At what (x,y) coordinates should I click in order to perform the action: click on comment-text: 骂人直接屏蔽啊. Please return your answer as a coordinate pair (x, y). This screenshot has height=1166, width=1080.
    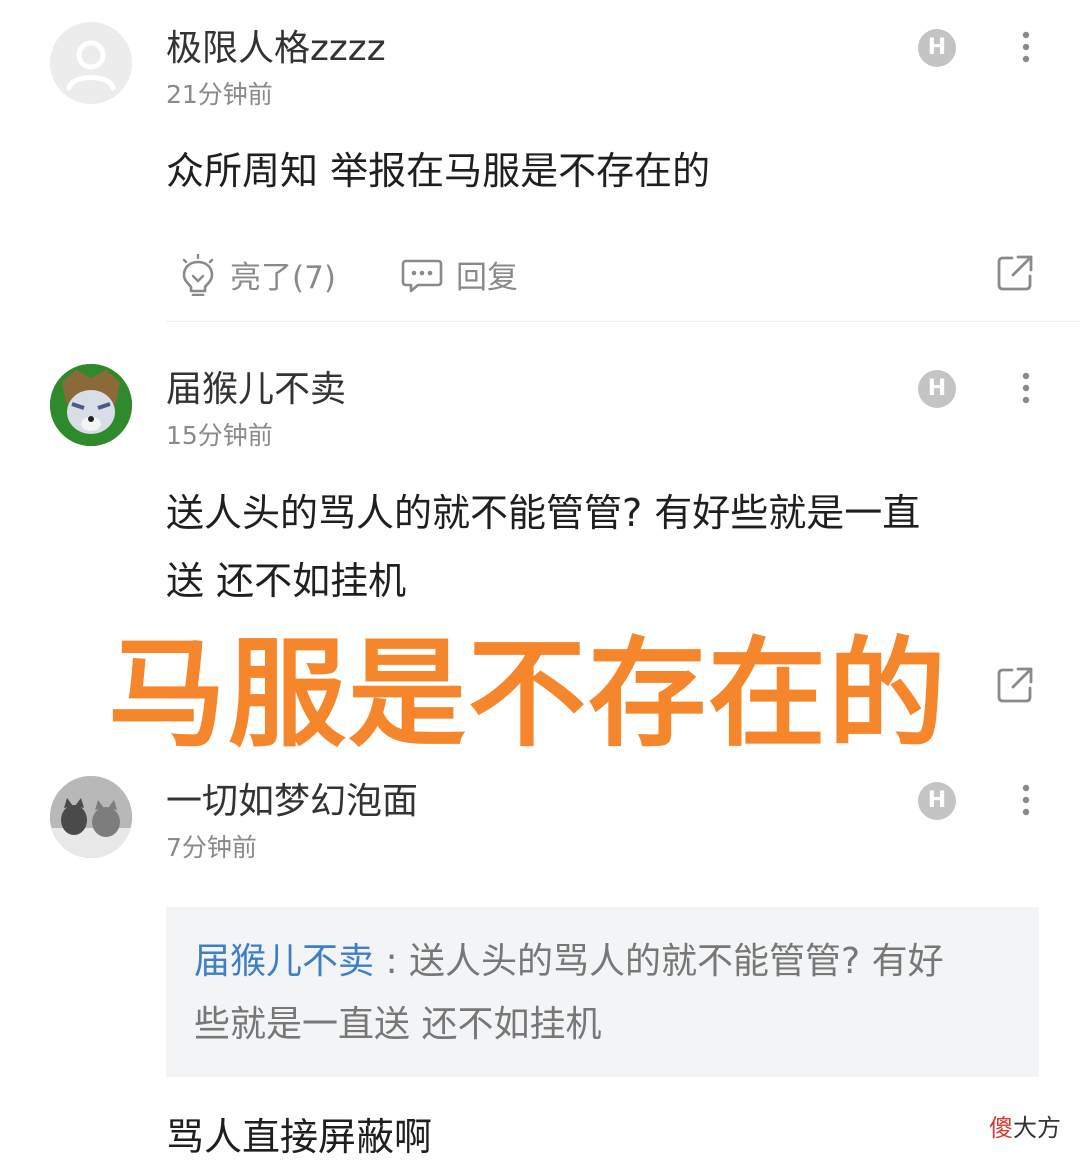
    Looking at the image, I should click on (299, 1137).